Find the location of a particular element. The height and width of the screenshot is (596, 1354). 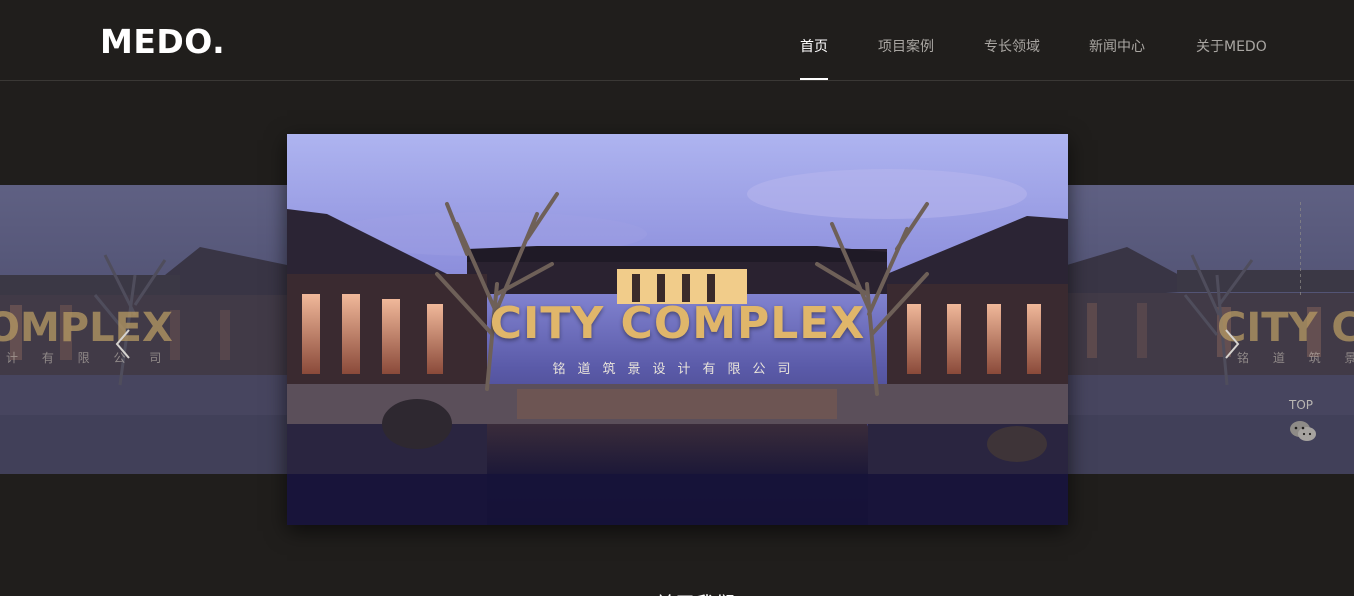

slide-next-subtitle: 铭 道 筑 景 设 is located at coordinates (1295, 358).